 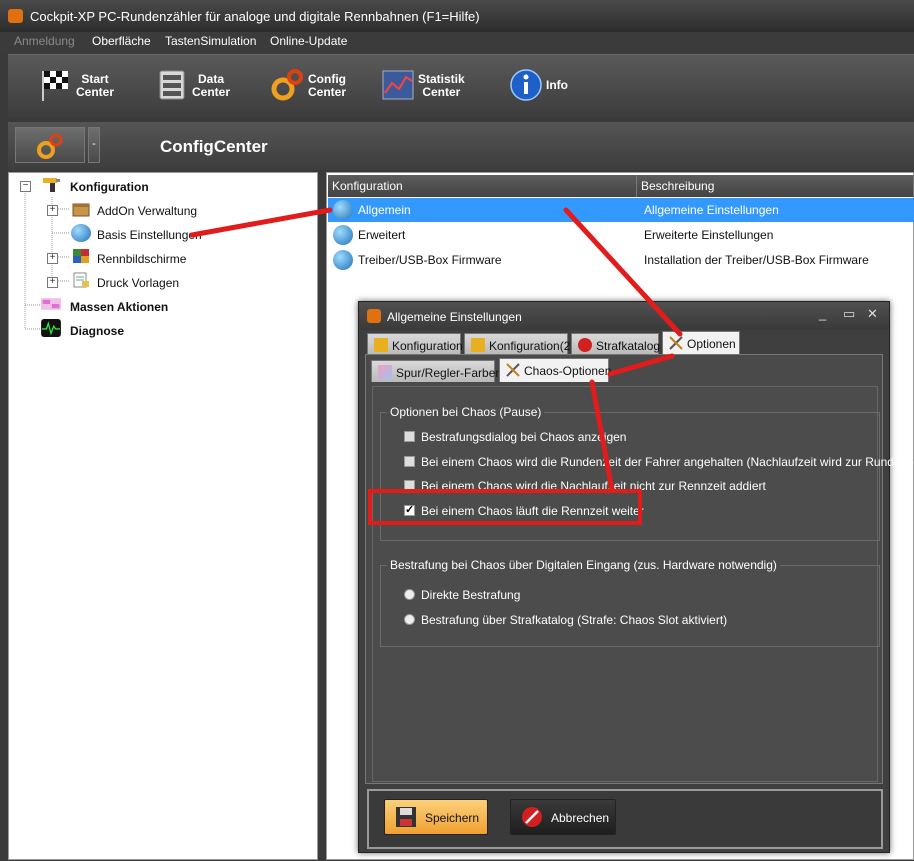 What do you see at coordinates (382, 235) in the screenshot?
I see `row-name: Erweitert` at bounding box center [382, 235].